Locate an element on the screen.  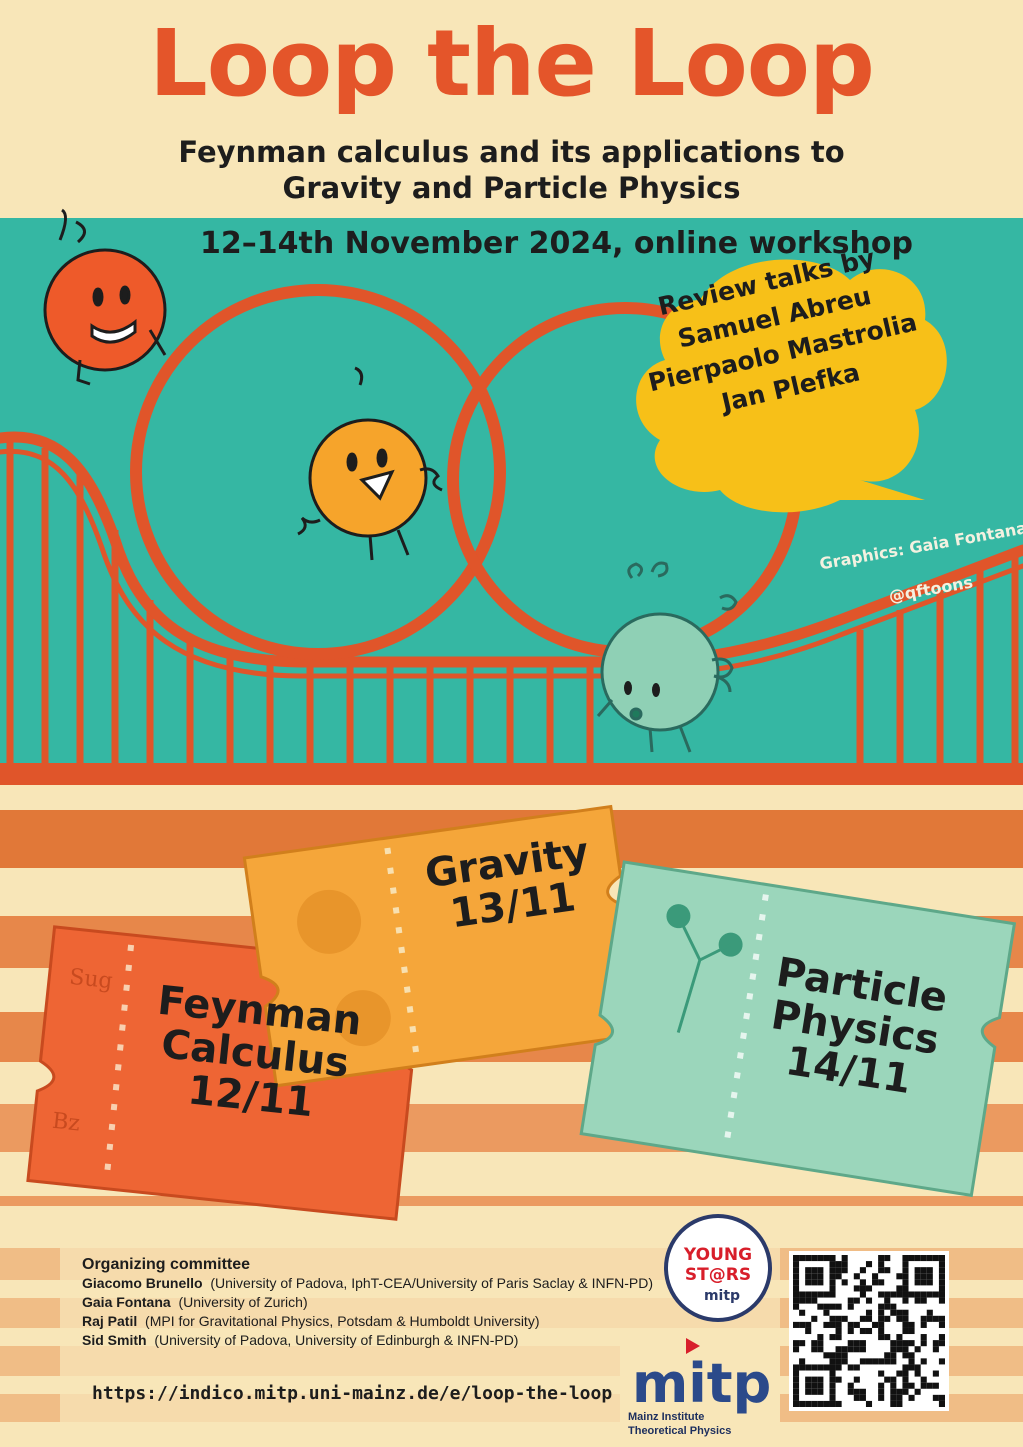
member-name: Gaia Fontana is located at coordinates (126, 1302).